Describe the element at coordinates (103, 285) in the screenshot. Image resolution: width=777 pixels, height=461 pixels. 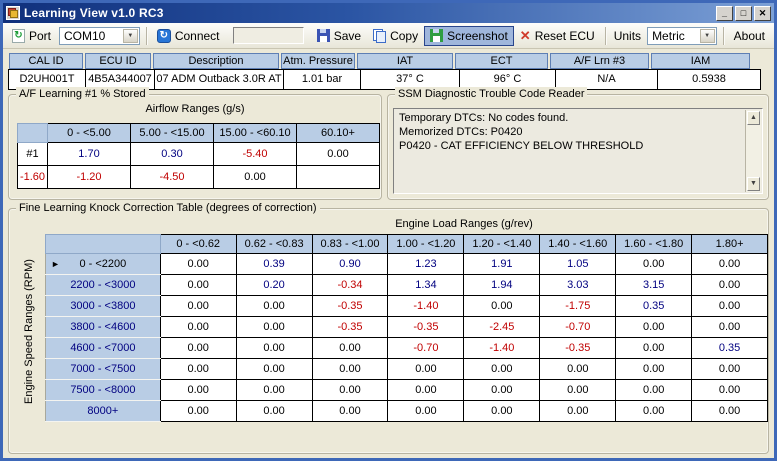
I see `row-header: 2200 - <3000` at that location.